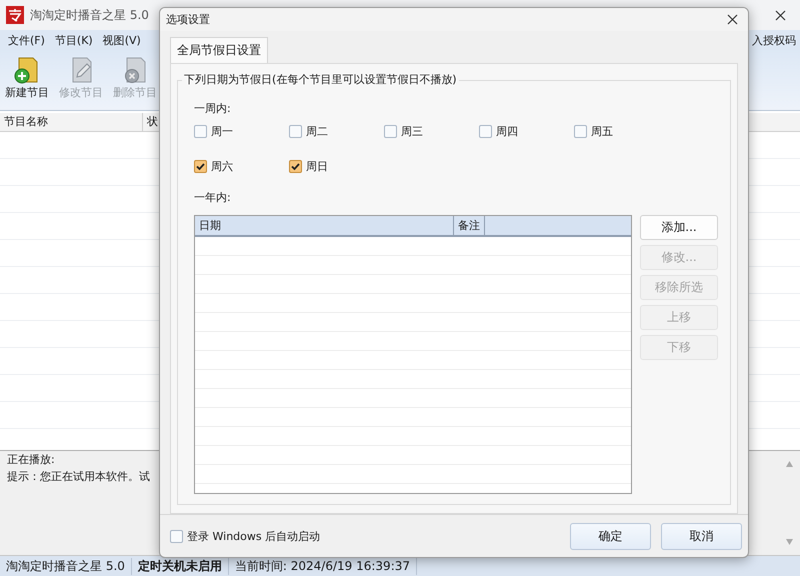 The image size is (800, 576). What do you see at coordinates (253, 536) in the screenshot?
I see `checkbox-label: 登录 Windows 后自动启动` at bounding box center [253, 536].